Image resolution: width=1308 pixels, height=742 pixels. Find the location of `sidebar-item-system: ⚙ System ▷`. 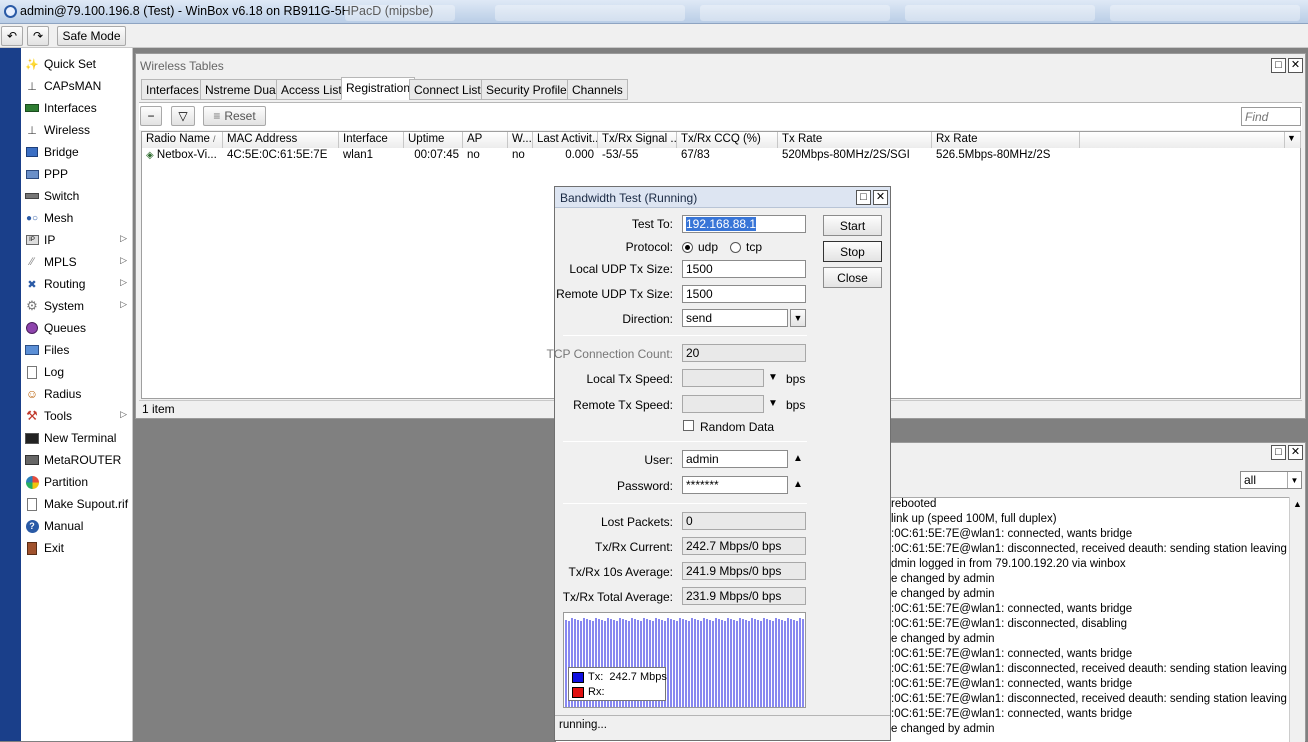

sidebar-item-system: ⚙ System ▷ is located at coordinates (77, 306).